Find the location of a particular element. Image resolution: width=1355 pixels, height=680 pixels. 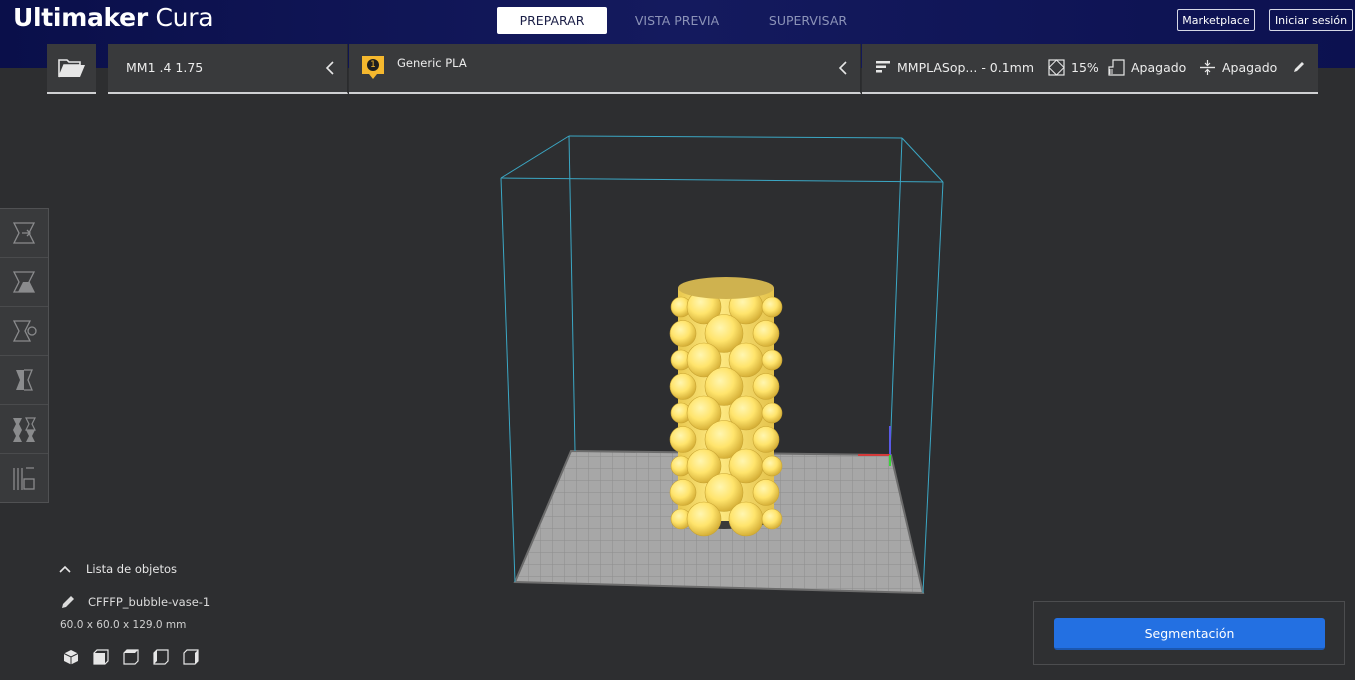

per-model-settings-icon is located at coordinates (24, 429).